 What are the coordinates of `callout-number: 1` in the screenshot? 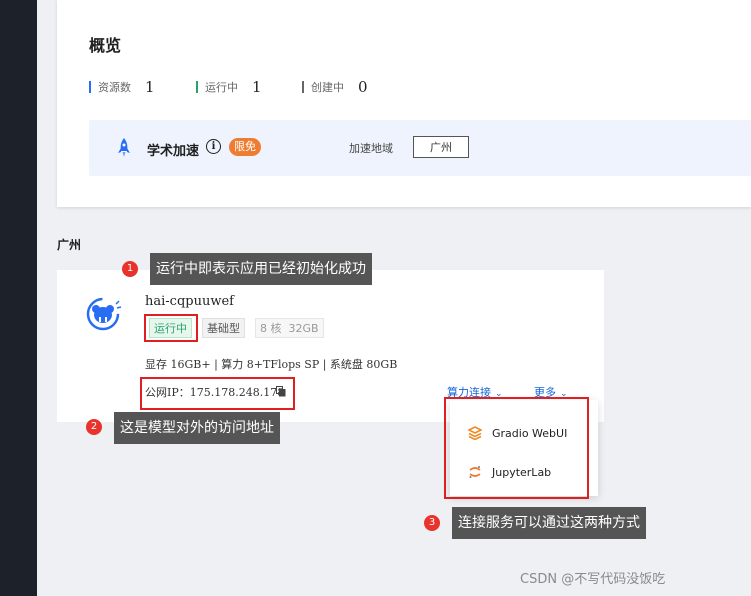 It's located at (130, 269).